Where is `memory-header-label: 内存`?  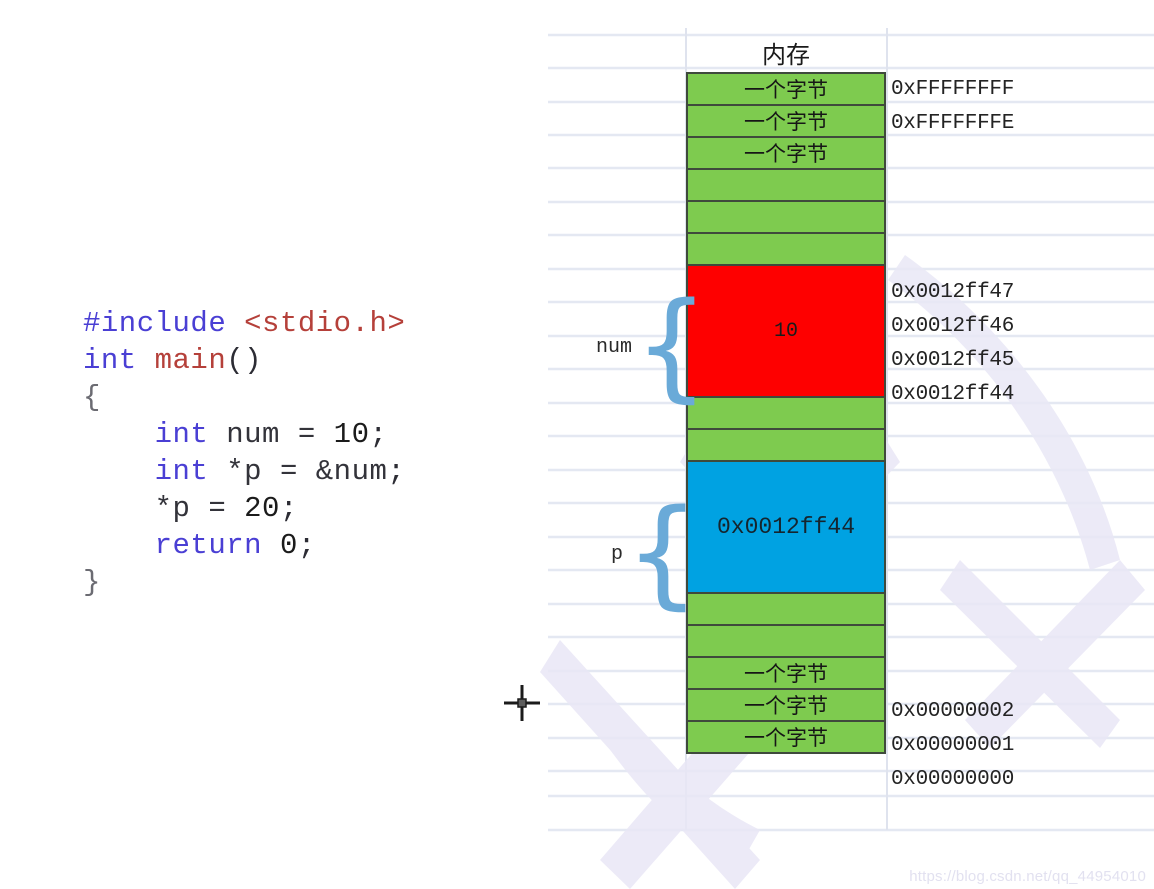
memory-header-label: 内存 is located at coordinates (786, 55).